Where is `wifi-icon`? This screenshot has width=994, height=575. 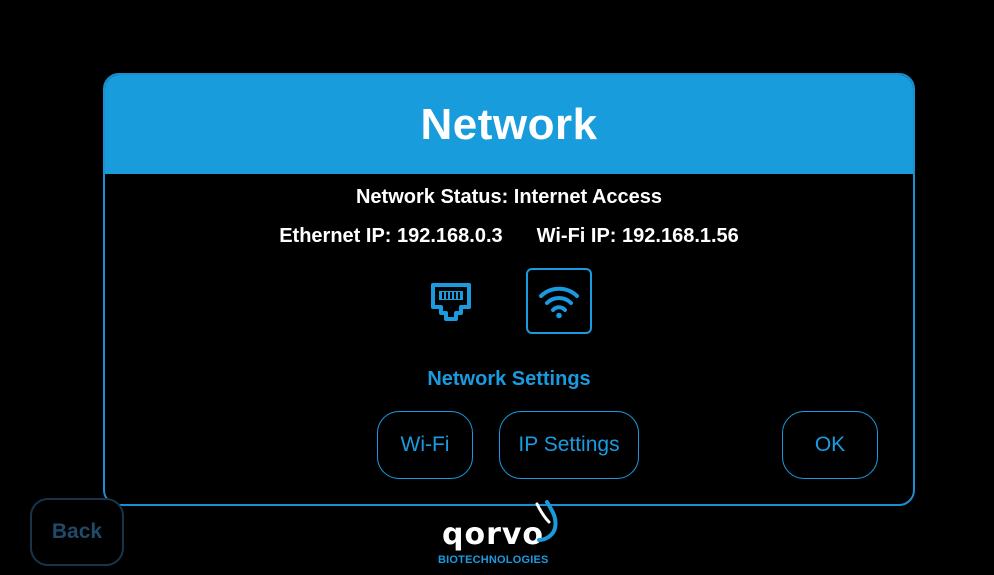 wifi-icon is located at coordinates (559, 302).